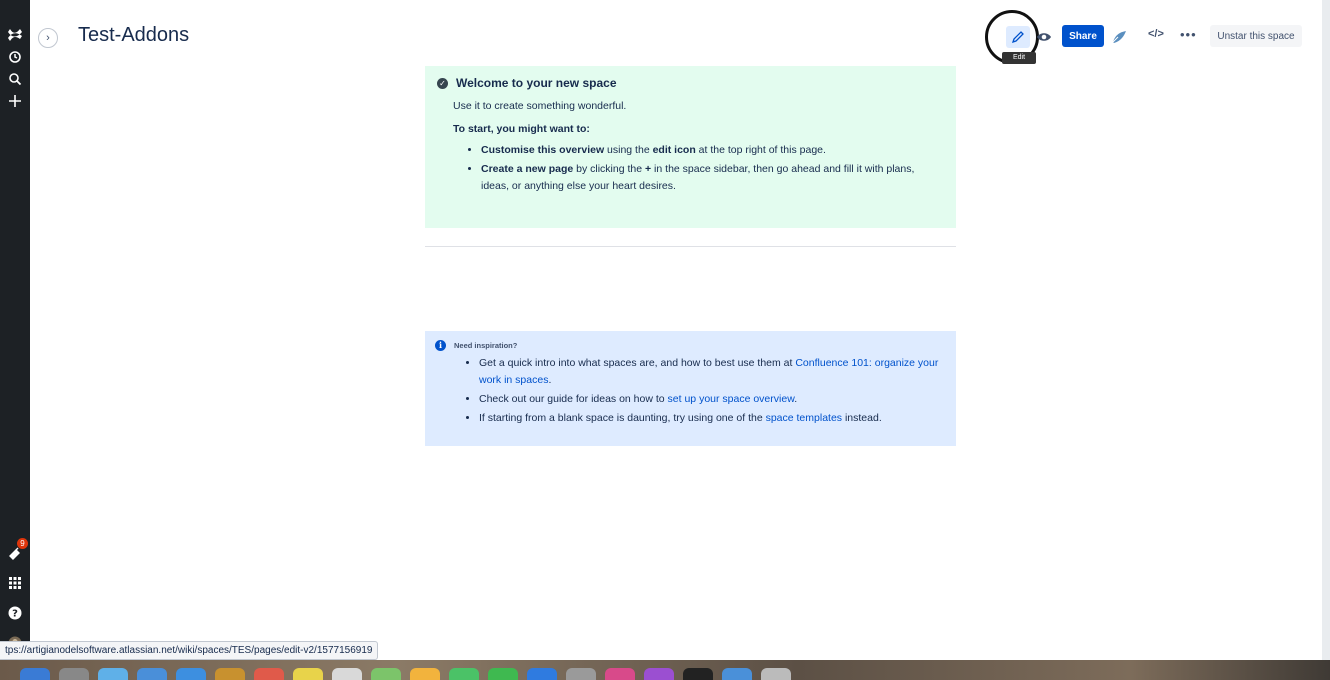 The height and width of the screenshot is (680, 1330). Describe the element at coordinates (536, 83) in the screenshot. I see `welcome-heading: Welcome to your new space` at that location.